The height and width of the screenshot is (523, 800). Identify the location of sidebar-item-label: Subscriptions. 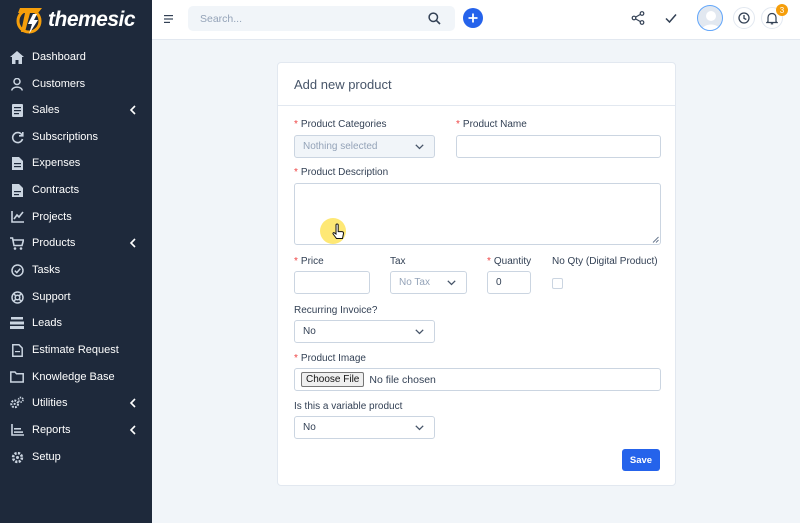
(65, 137).